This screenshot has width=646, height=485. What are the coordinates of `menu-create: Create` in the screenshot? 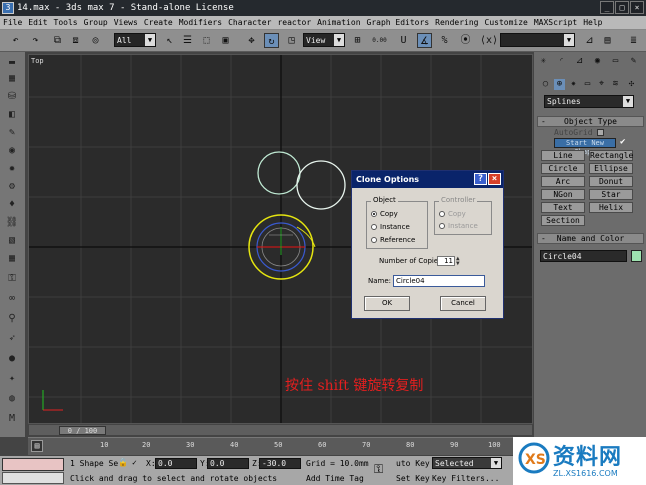 It's located at (158, 22).